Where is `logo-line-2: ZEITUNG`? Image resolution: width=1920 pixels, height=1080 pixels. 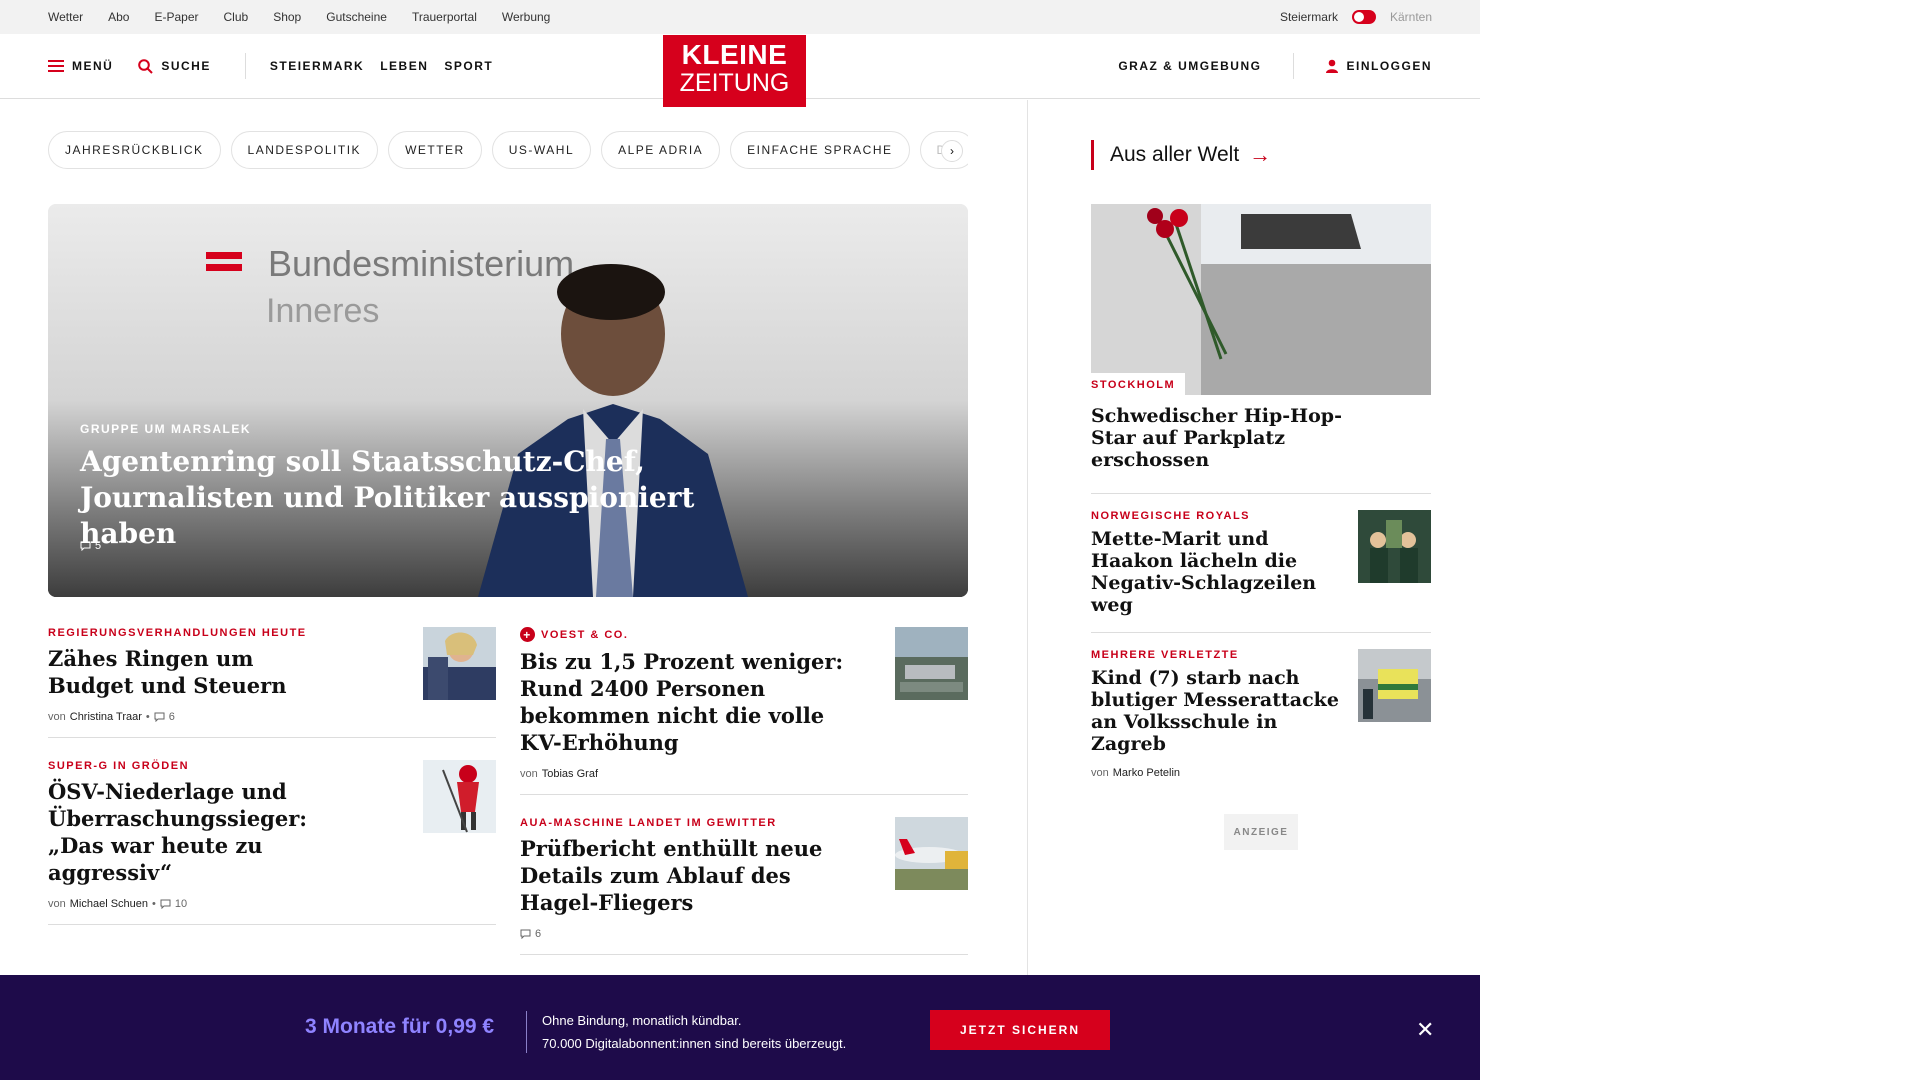 logo-line-2: ZEITUNG is located at coordinates (734, 83).